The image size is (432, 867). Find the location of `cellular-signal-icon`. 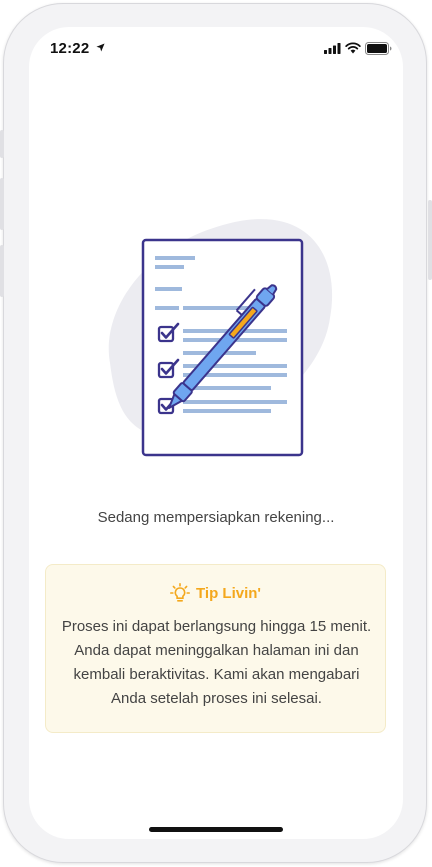

cellular-signal-icon is located at coordinates (332, 48).